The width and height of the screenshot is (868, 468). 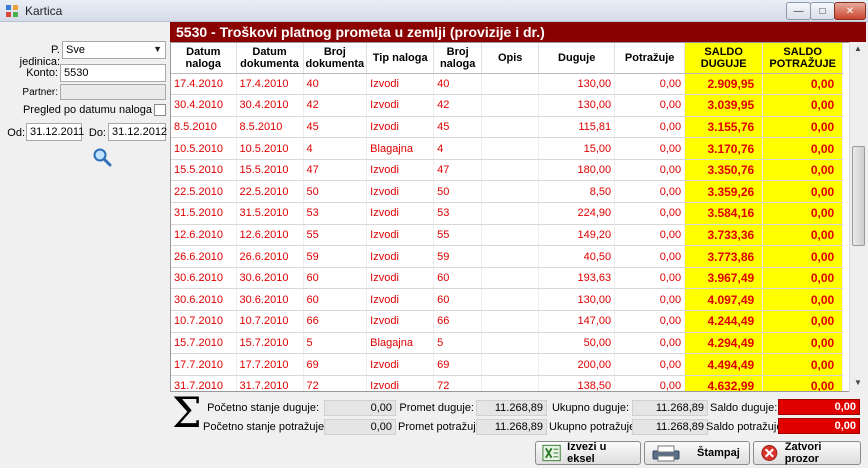 What do you see at coordinates (724, 343) in the screenshot?
I see `table-cell: 4.294,49` at bounding box center [724, 343].